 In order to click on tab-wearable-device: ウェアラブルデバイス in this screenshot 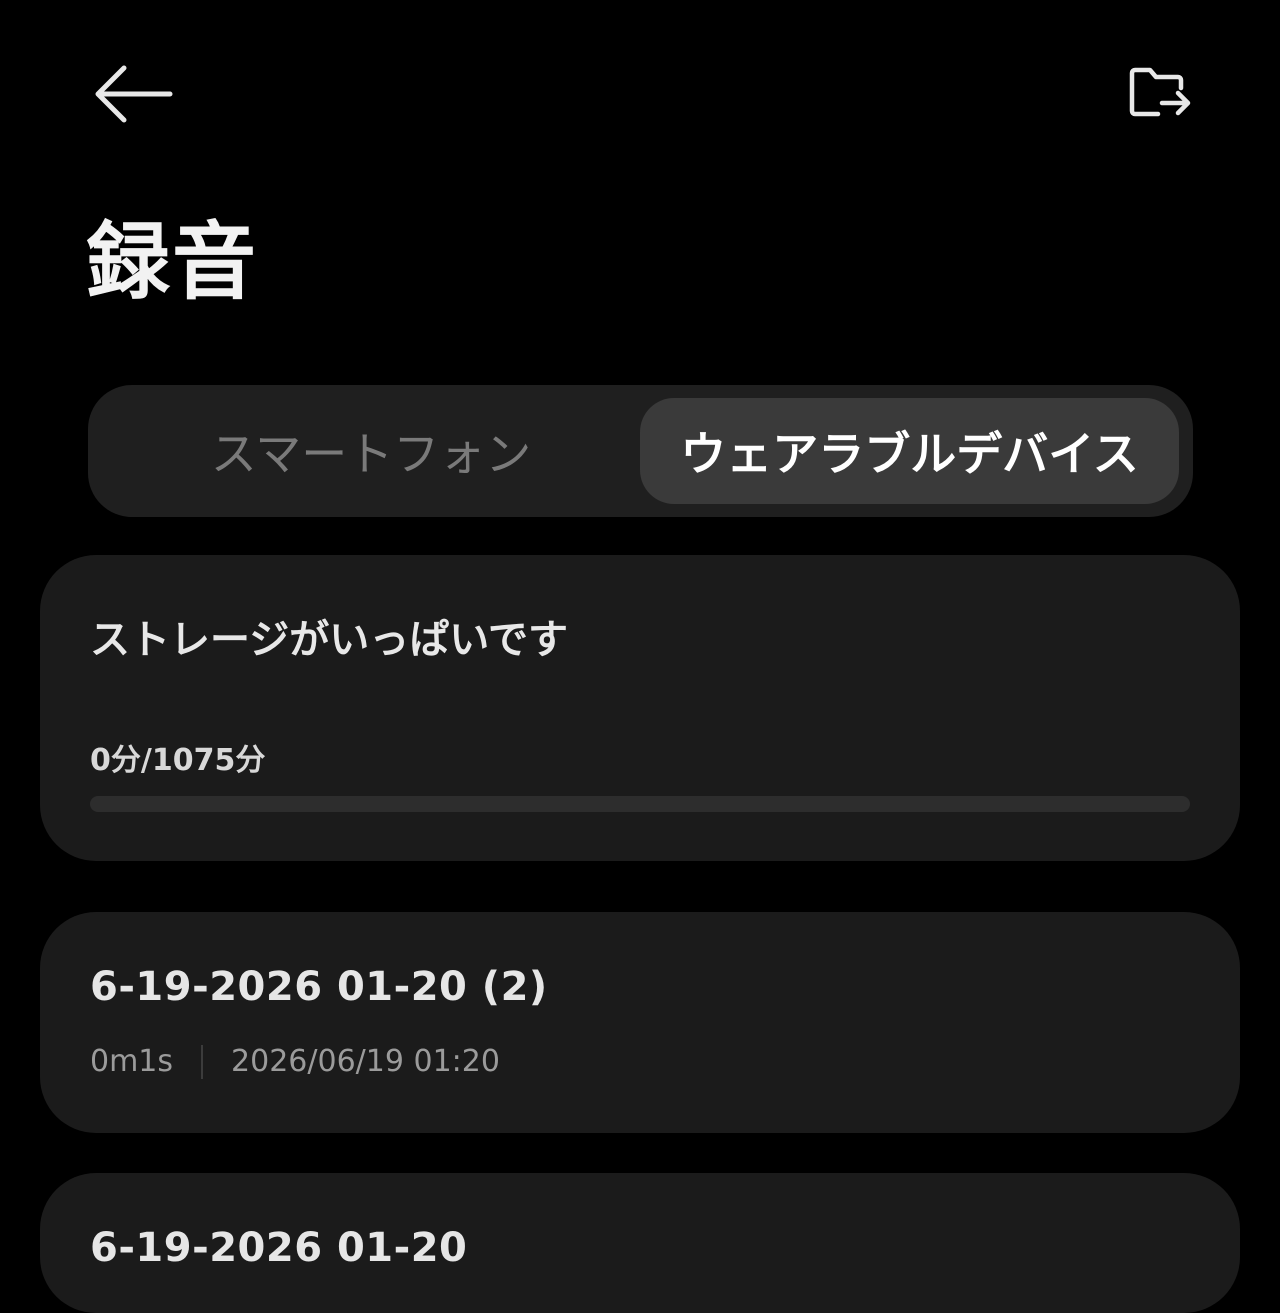, I will do `click(909, 451)`.